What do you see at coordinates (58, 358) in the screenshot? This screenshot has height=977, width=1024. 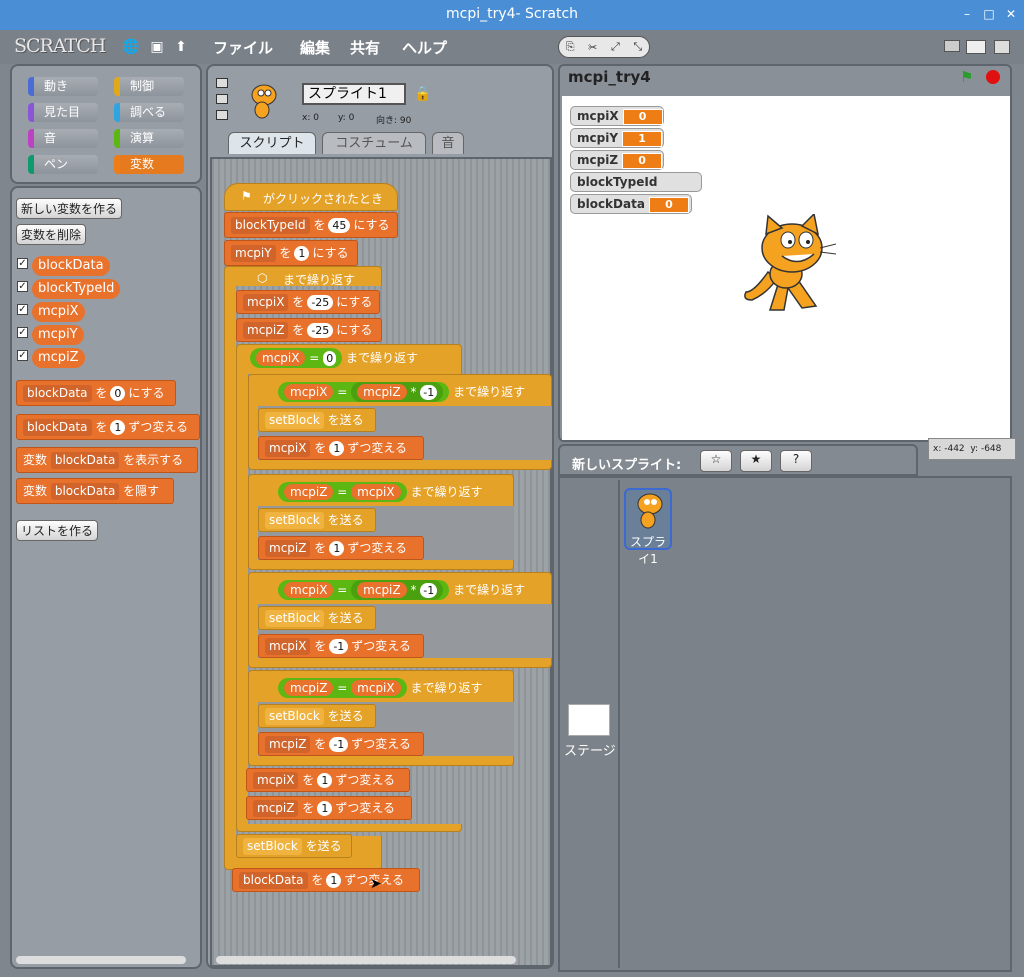 I see `variable-reporter: mcpiZ` at bounding box center [58, 358].